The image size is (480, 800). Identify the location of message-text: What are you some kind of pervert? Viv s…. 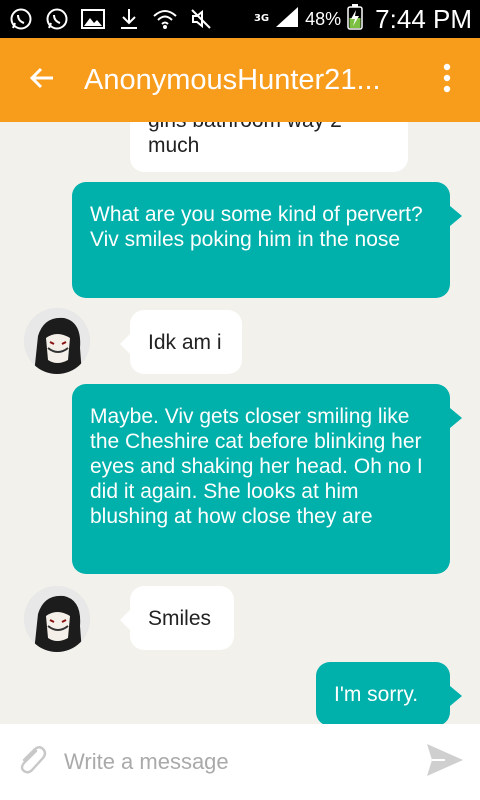
(256, 227).